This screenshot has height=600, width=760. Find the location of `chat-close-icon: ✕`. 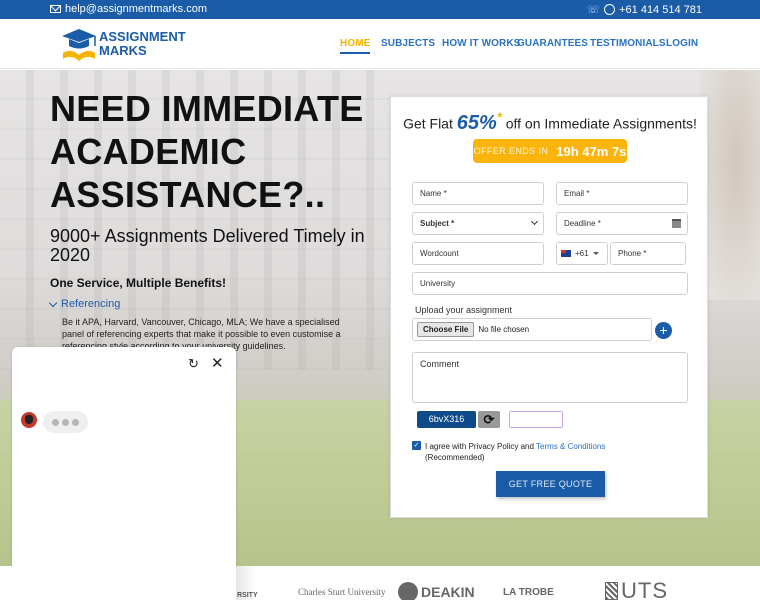

chat-close-icon: ✕ is located at coordinates (217, 363).